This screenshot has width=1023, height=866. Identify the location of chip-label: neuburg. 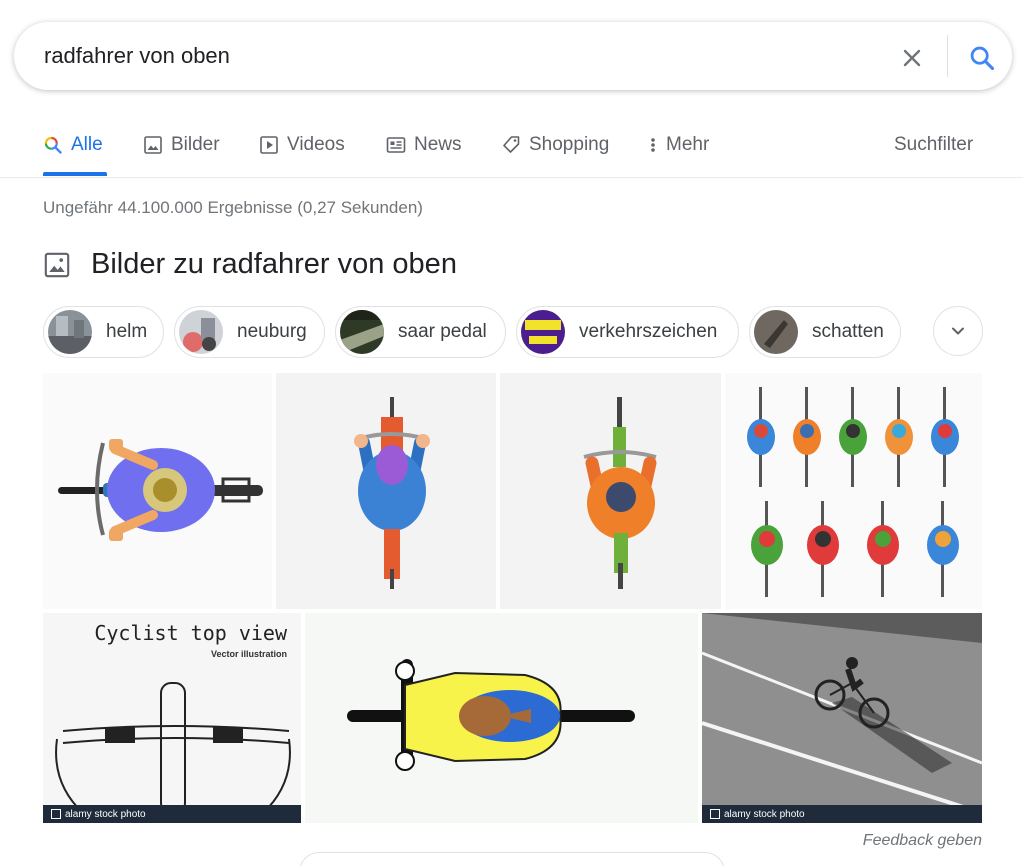
(272, 331).